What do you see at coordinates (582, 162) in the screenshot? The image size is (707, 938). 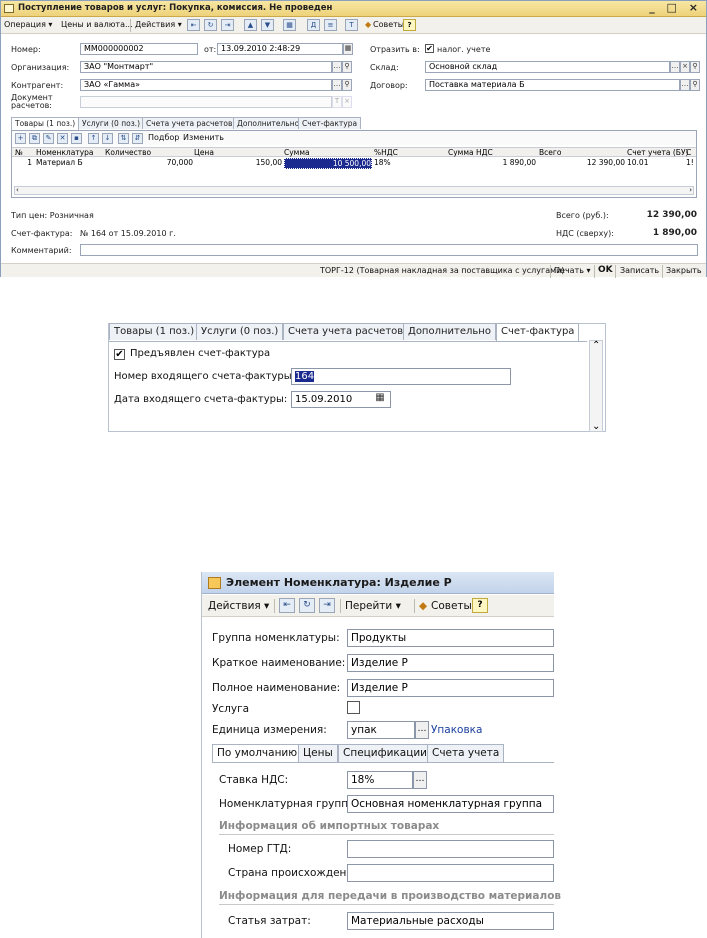 I see `row-total: 12 390,00` at bounding box center [582, 162].